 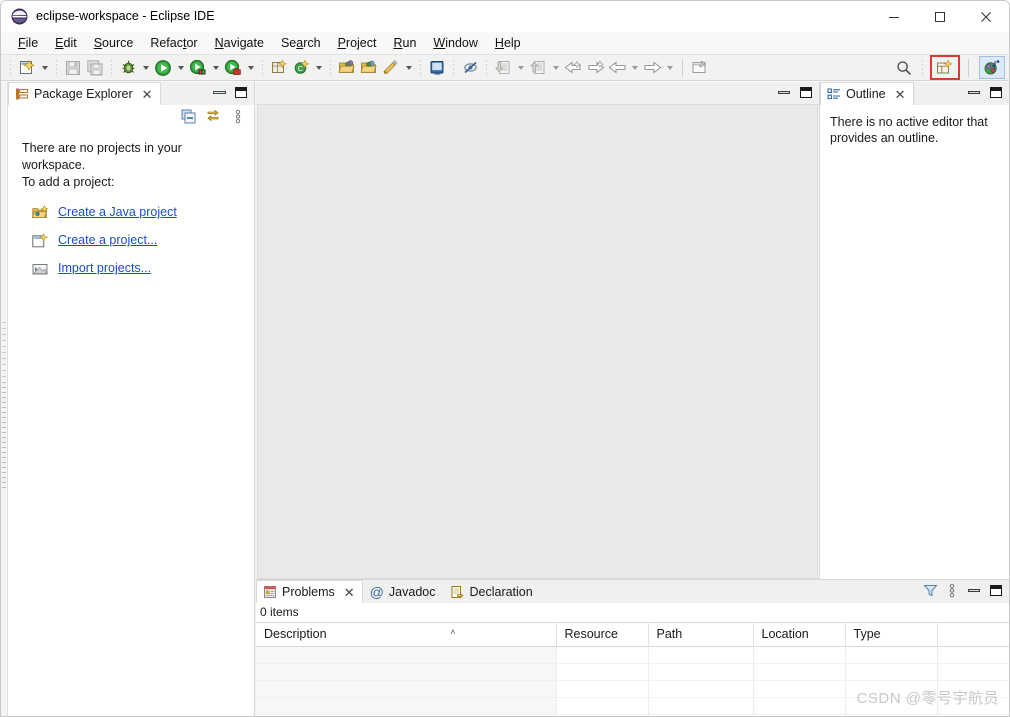 I want to click on maximize-button, so click(x=940, y=16).